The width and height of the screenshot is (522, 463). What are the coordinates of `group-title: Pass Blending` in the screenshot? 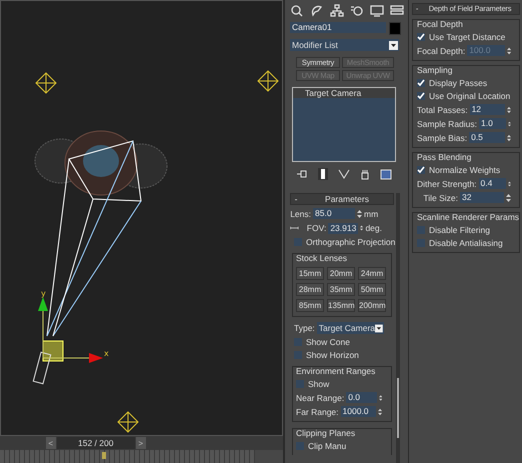 It's located at (444, 157).